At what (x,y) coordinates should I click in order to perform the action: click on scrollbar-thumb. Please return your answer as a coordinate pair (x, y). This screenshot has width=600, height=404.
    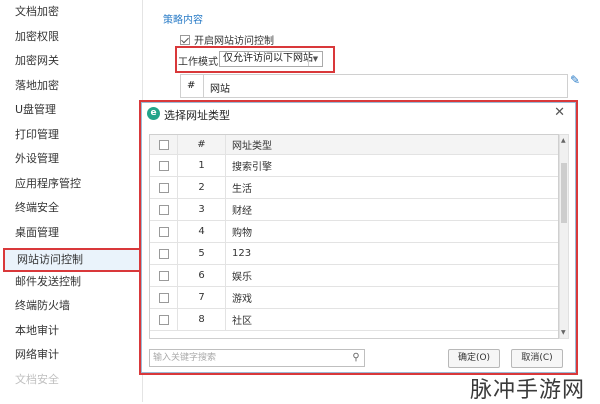
    Looking at the image, I should click on (564, 193).